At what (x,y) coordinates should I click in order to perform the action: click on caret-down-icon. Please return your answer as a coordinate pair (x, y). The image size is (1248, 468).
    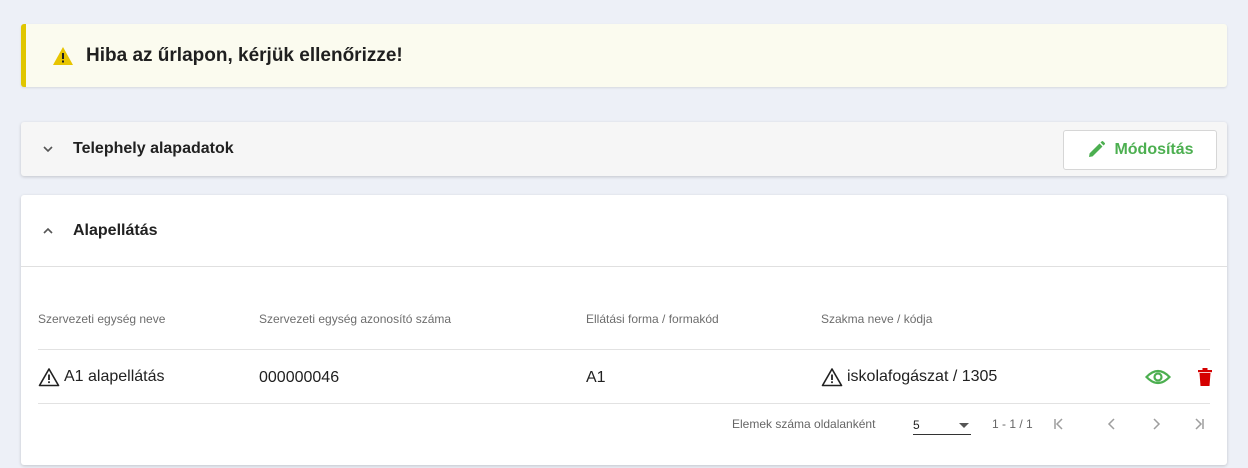
    Looking at the image, I should click on (964, 425).